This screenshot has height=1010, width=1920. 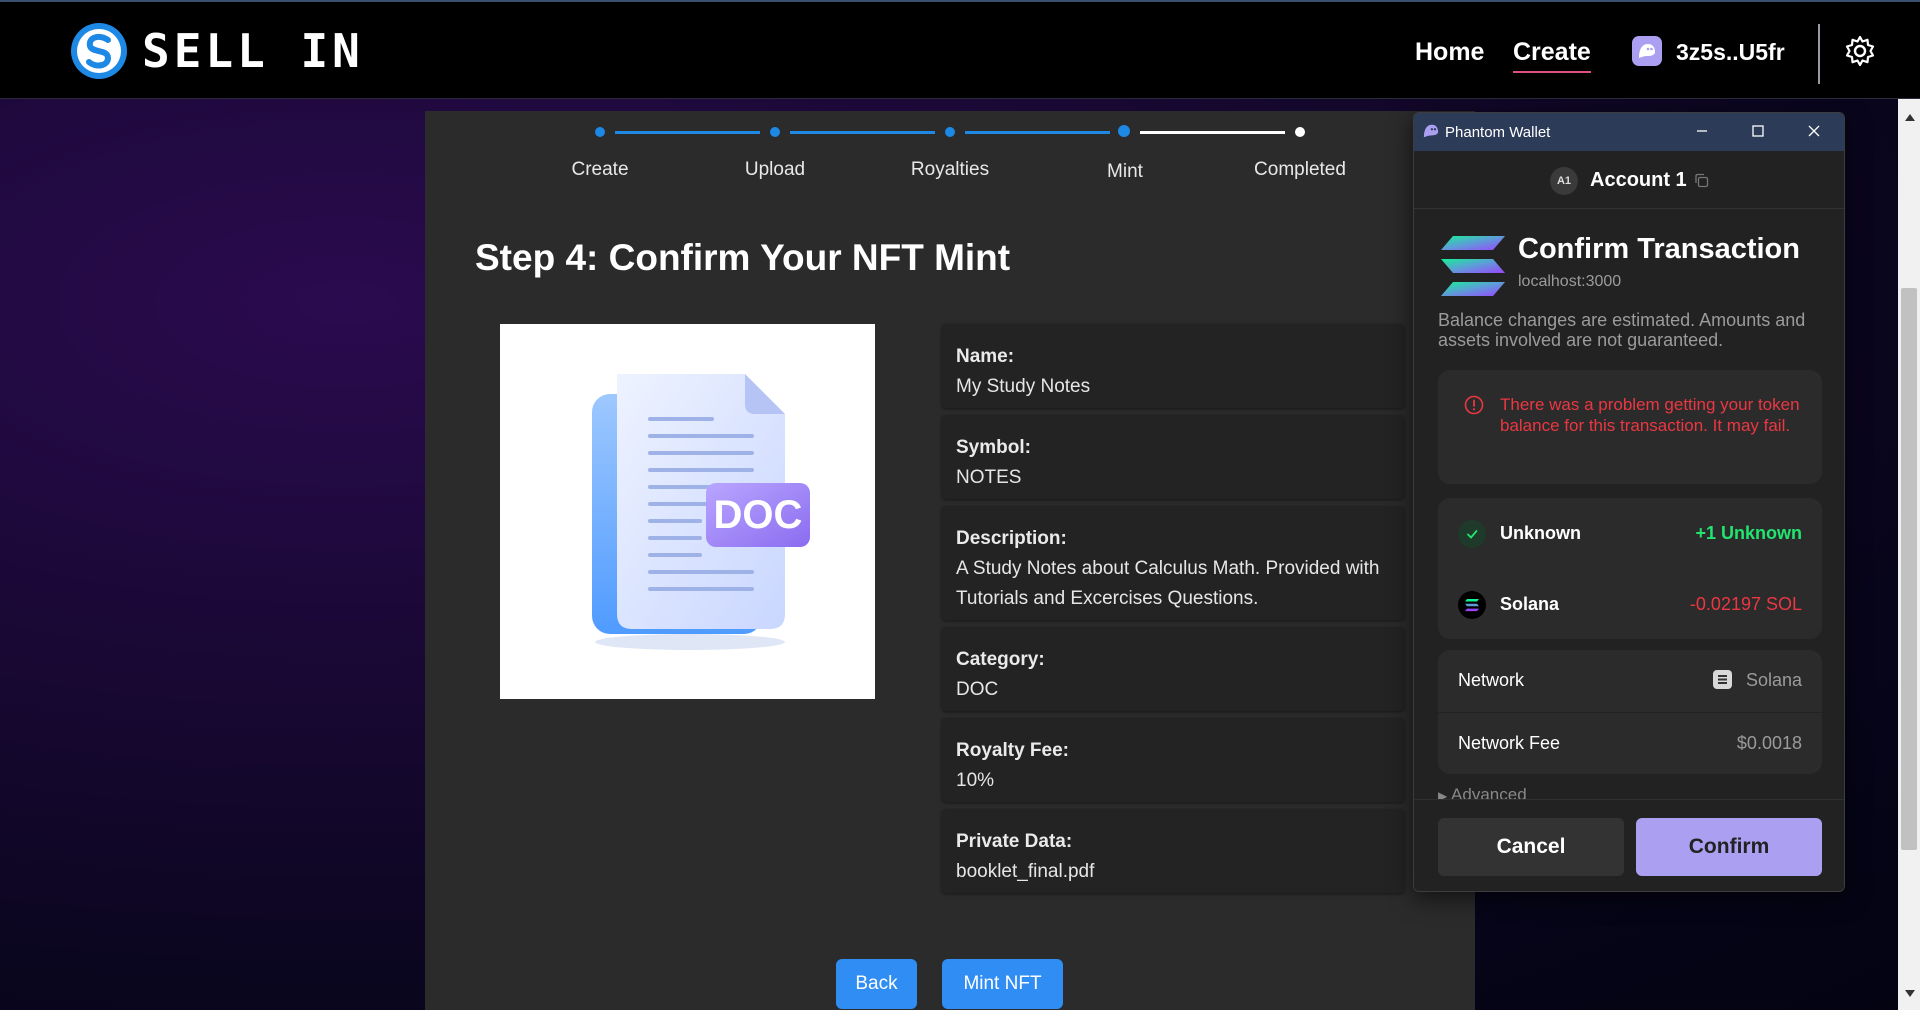 I want to click on account-avatar: A1, so click(x=1564, y=181).